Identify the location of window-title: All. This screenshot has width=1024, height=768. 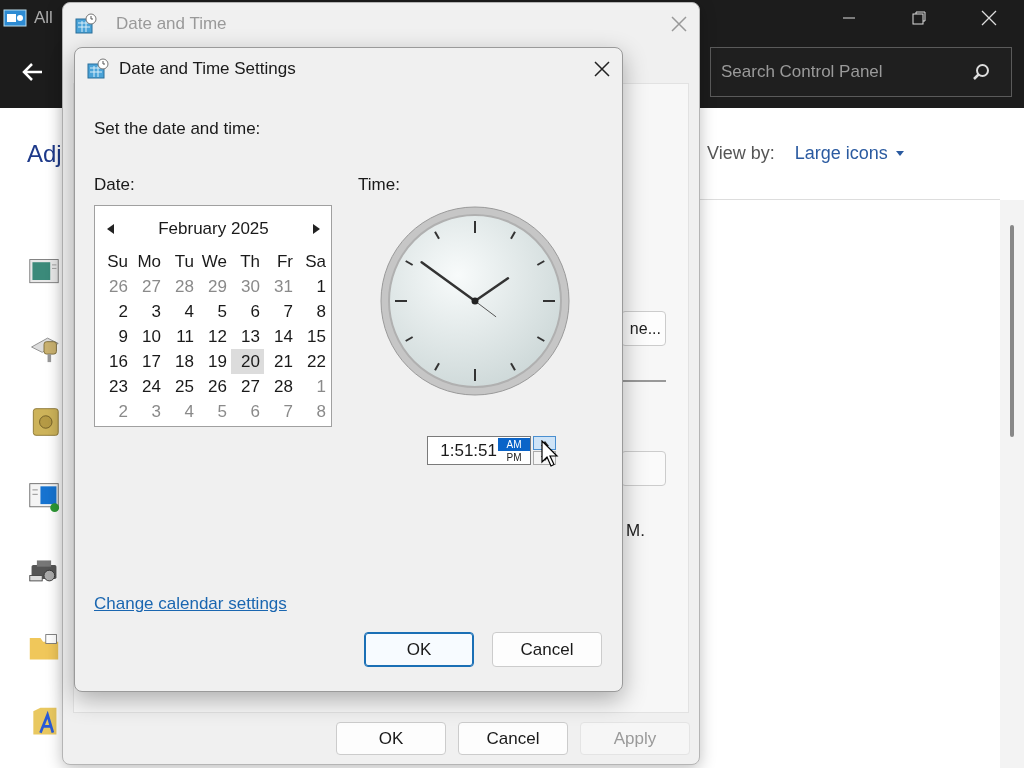
(43, 18).